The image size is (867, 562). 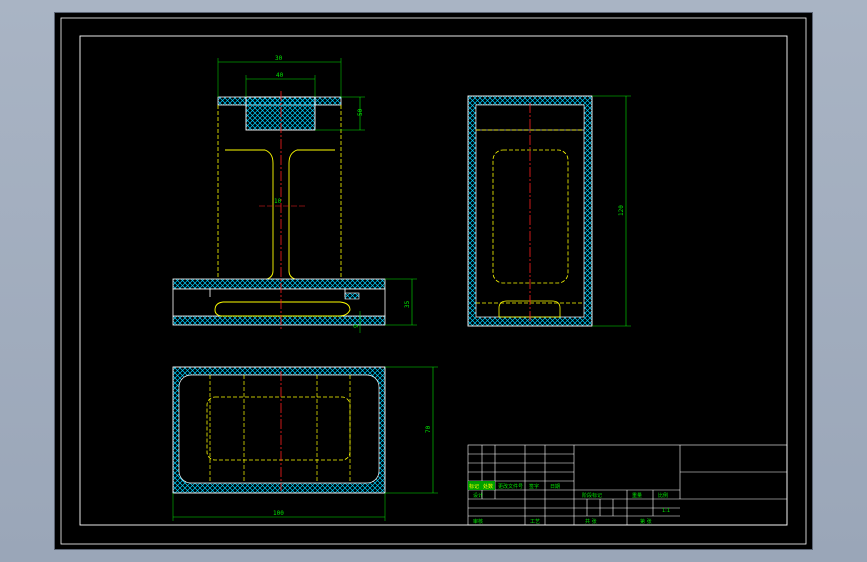 I want to click on tb-sheet-no: 第 张, so click(x=646, y=521).